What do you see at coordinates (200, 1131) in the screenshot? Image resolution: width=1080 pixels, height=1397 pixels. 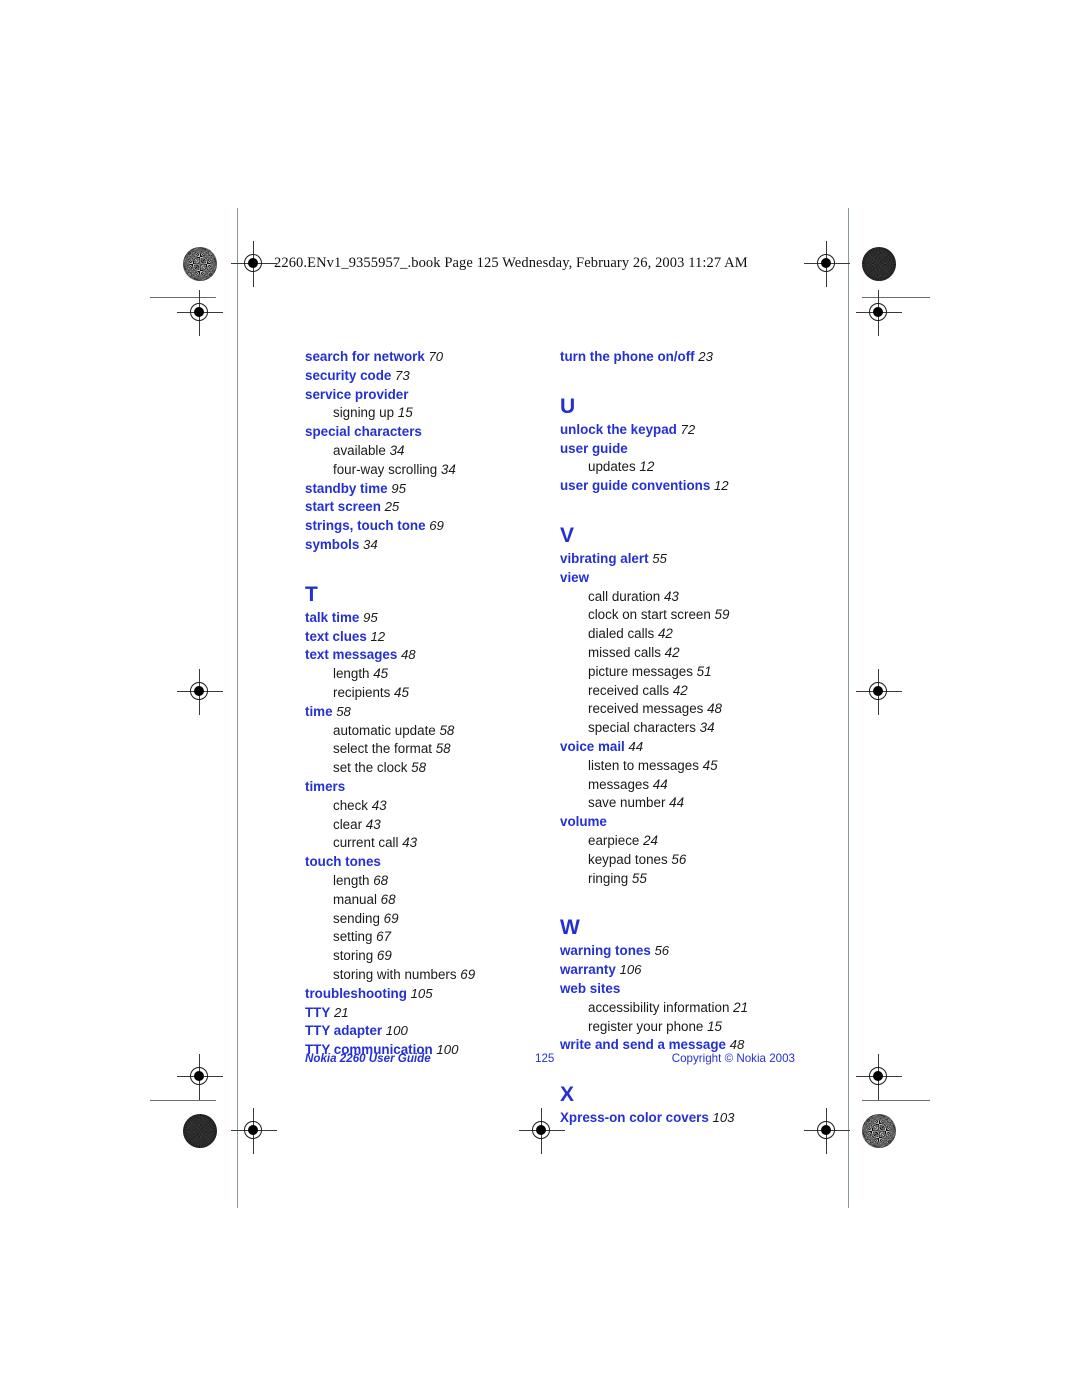 I see `rosette-mark-bottom-left` at bounding box center [200, 1131].